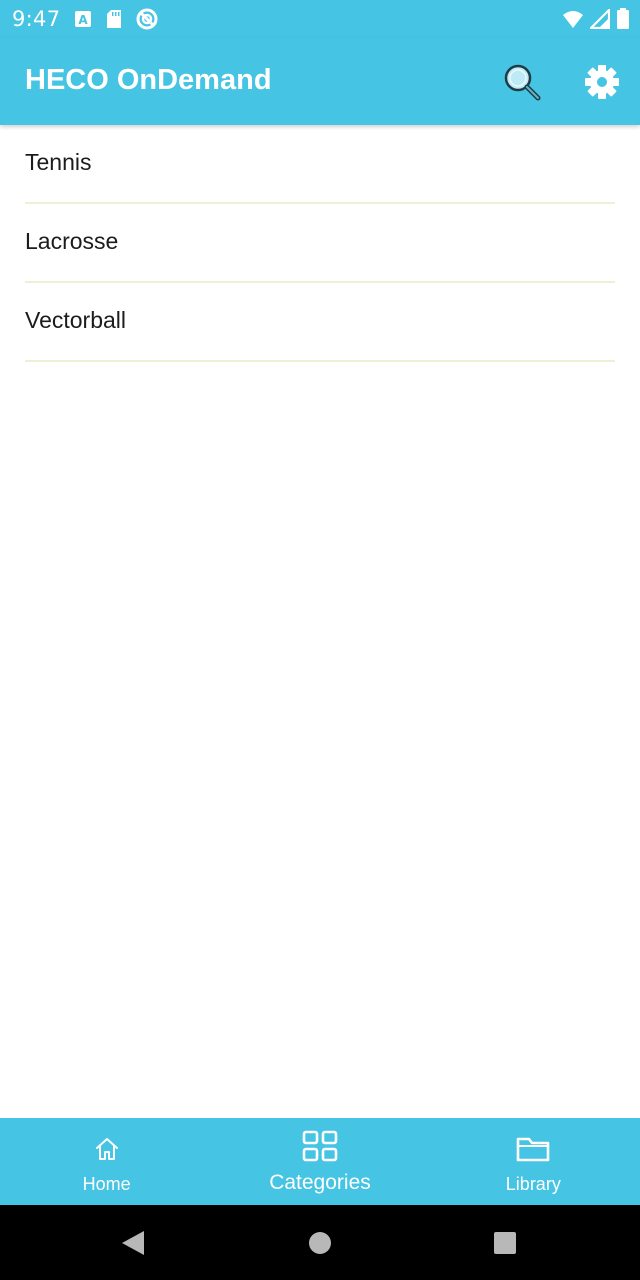 The height and width of the screenshot is (1280, 640). I want to click on folder-icon, so click(533, 1149).